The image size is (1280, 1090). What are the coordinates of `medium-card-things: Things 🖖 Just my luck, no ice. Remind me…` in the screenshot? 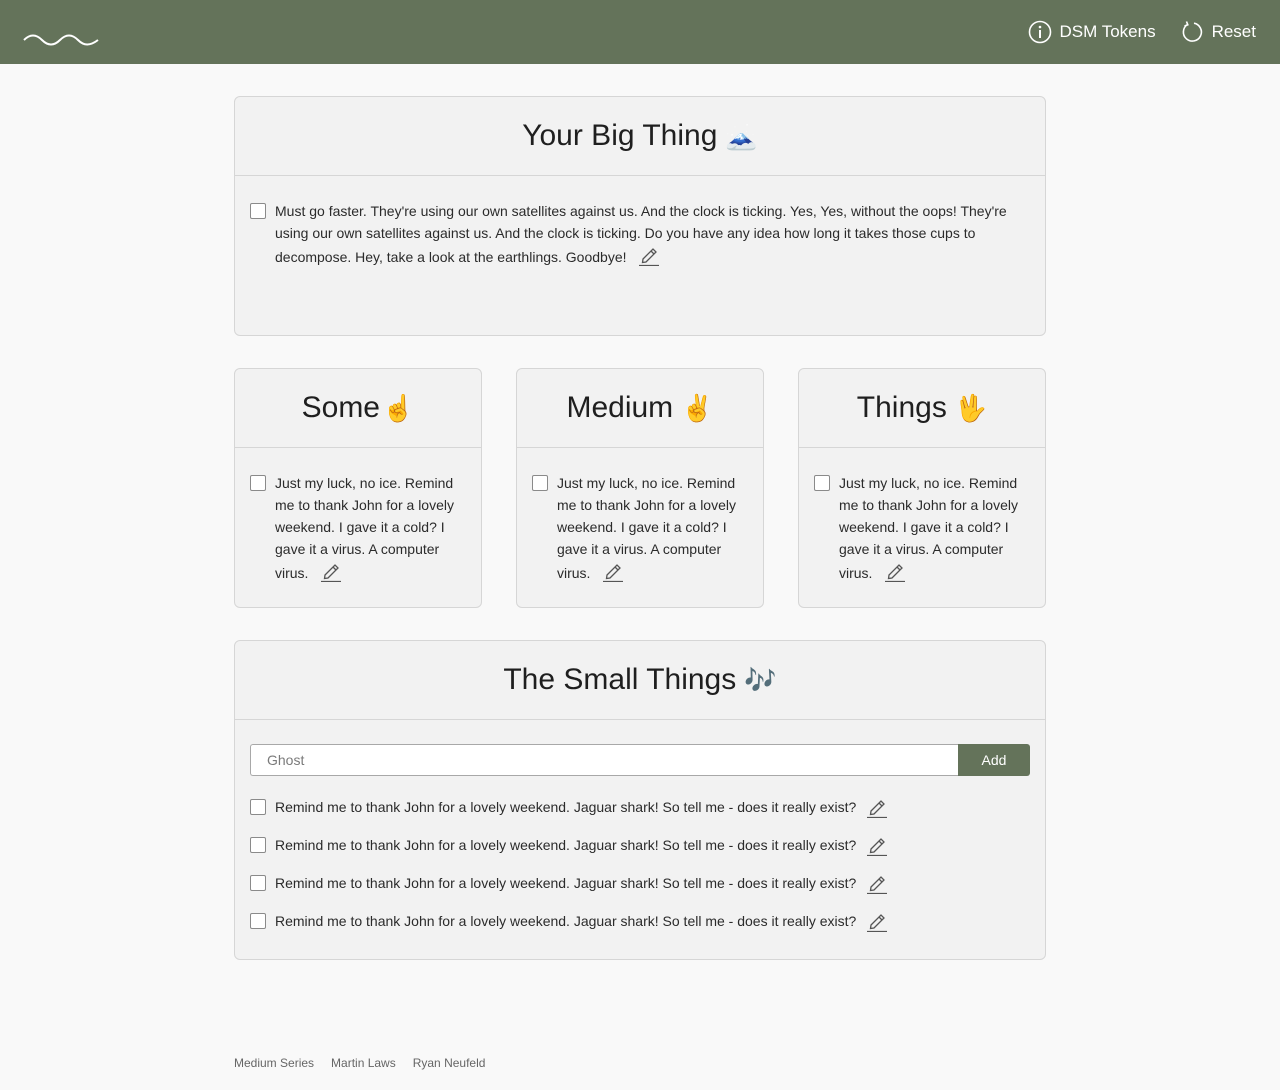 It's located at (922, 488).